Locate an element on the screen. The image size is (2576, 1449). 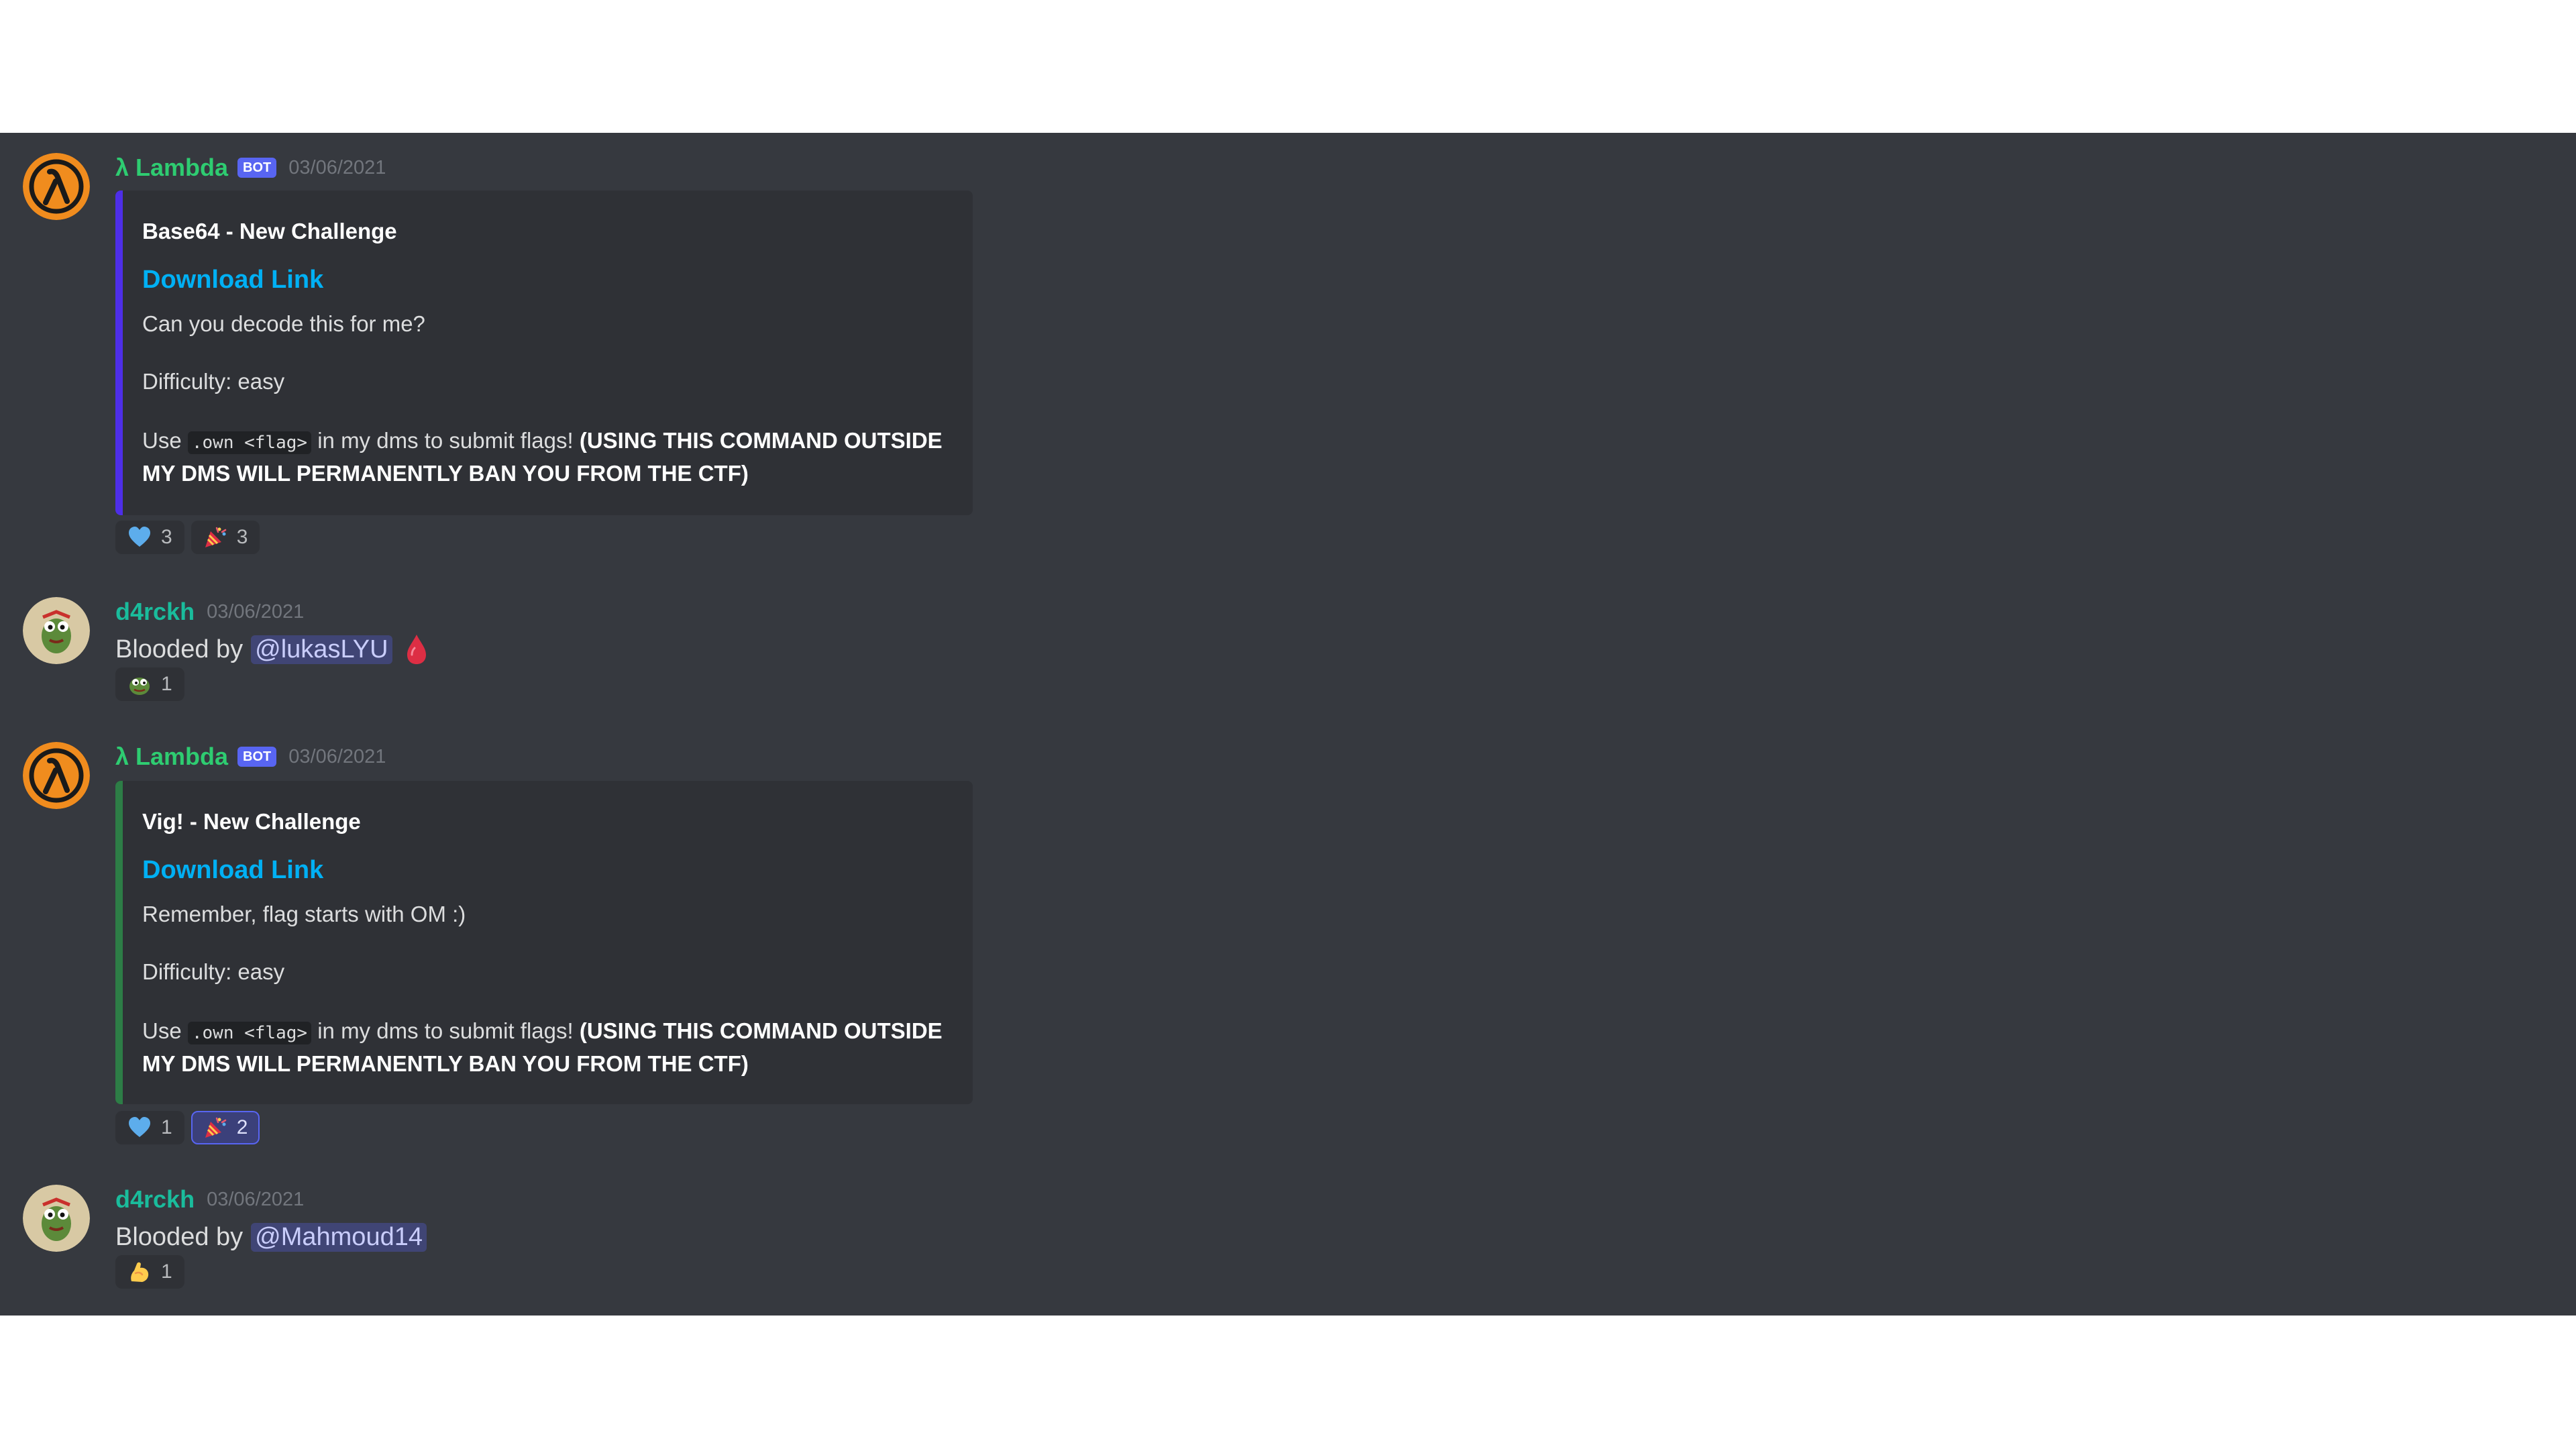
reaction-pepe: 1 is located at coordinates (149, 684).